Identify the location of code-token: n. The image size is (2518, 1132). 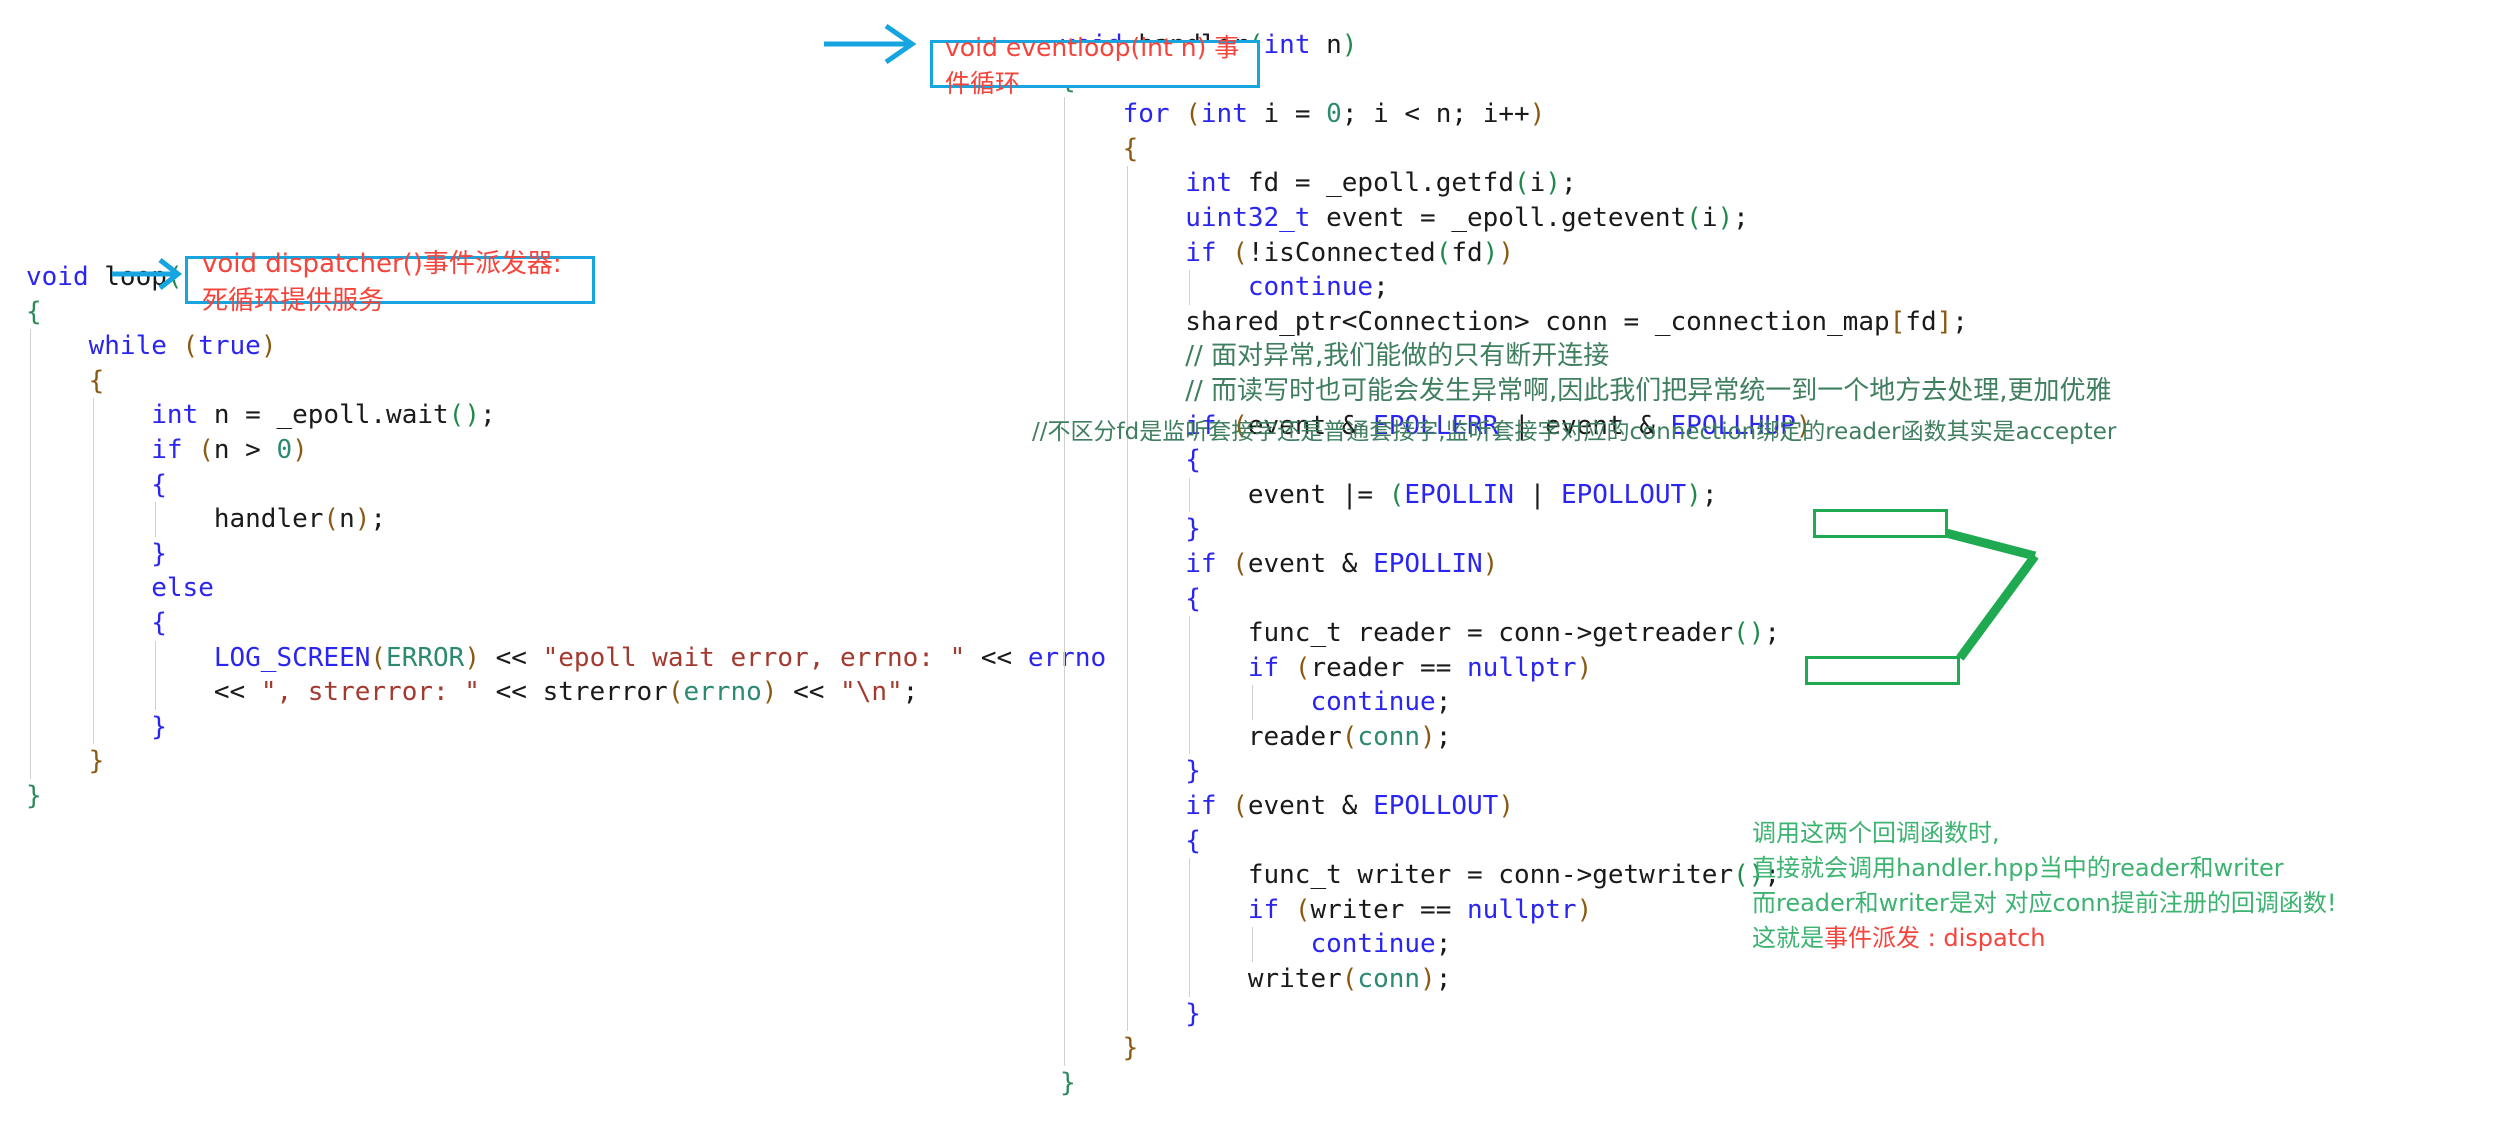
(347, 519).